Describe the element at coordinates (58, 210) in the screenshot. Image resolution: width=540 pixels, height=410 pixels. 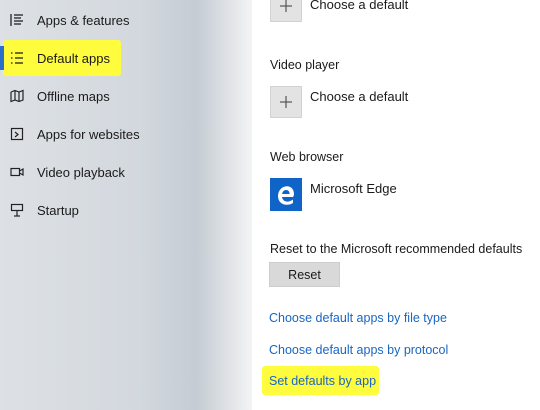
I see `sidebar-item-label: Startup` at that location.